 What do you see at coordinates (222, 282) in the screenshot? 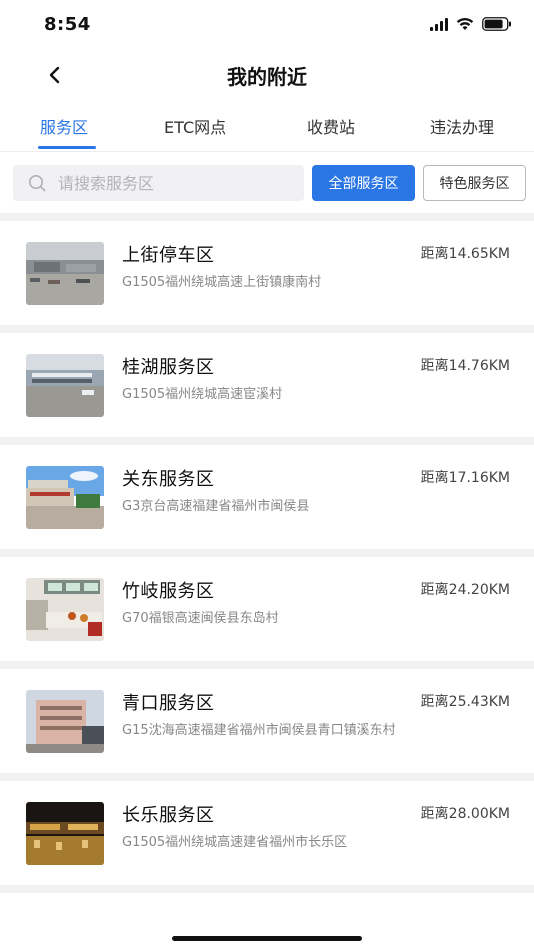
I see `service-area-address: G1505福州绕城高速上街镇康南村` at bounding box center [222, 282].